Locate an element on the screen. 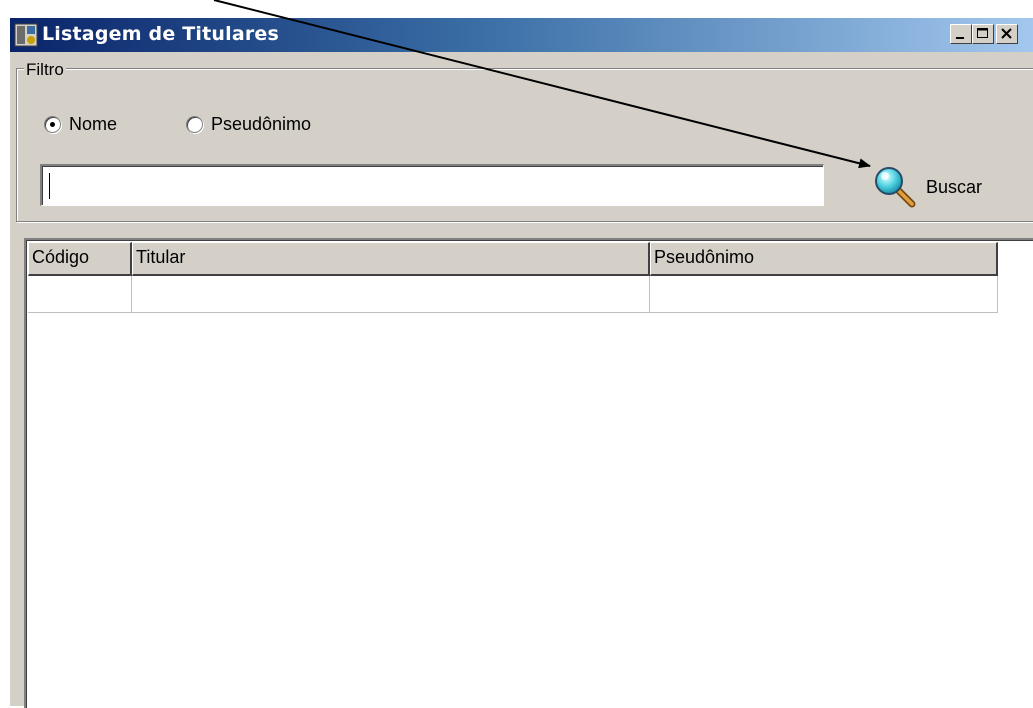 This screenshot has width=1033, height=708. column-header-titular: Titular is located at coordinates (391, 259).